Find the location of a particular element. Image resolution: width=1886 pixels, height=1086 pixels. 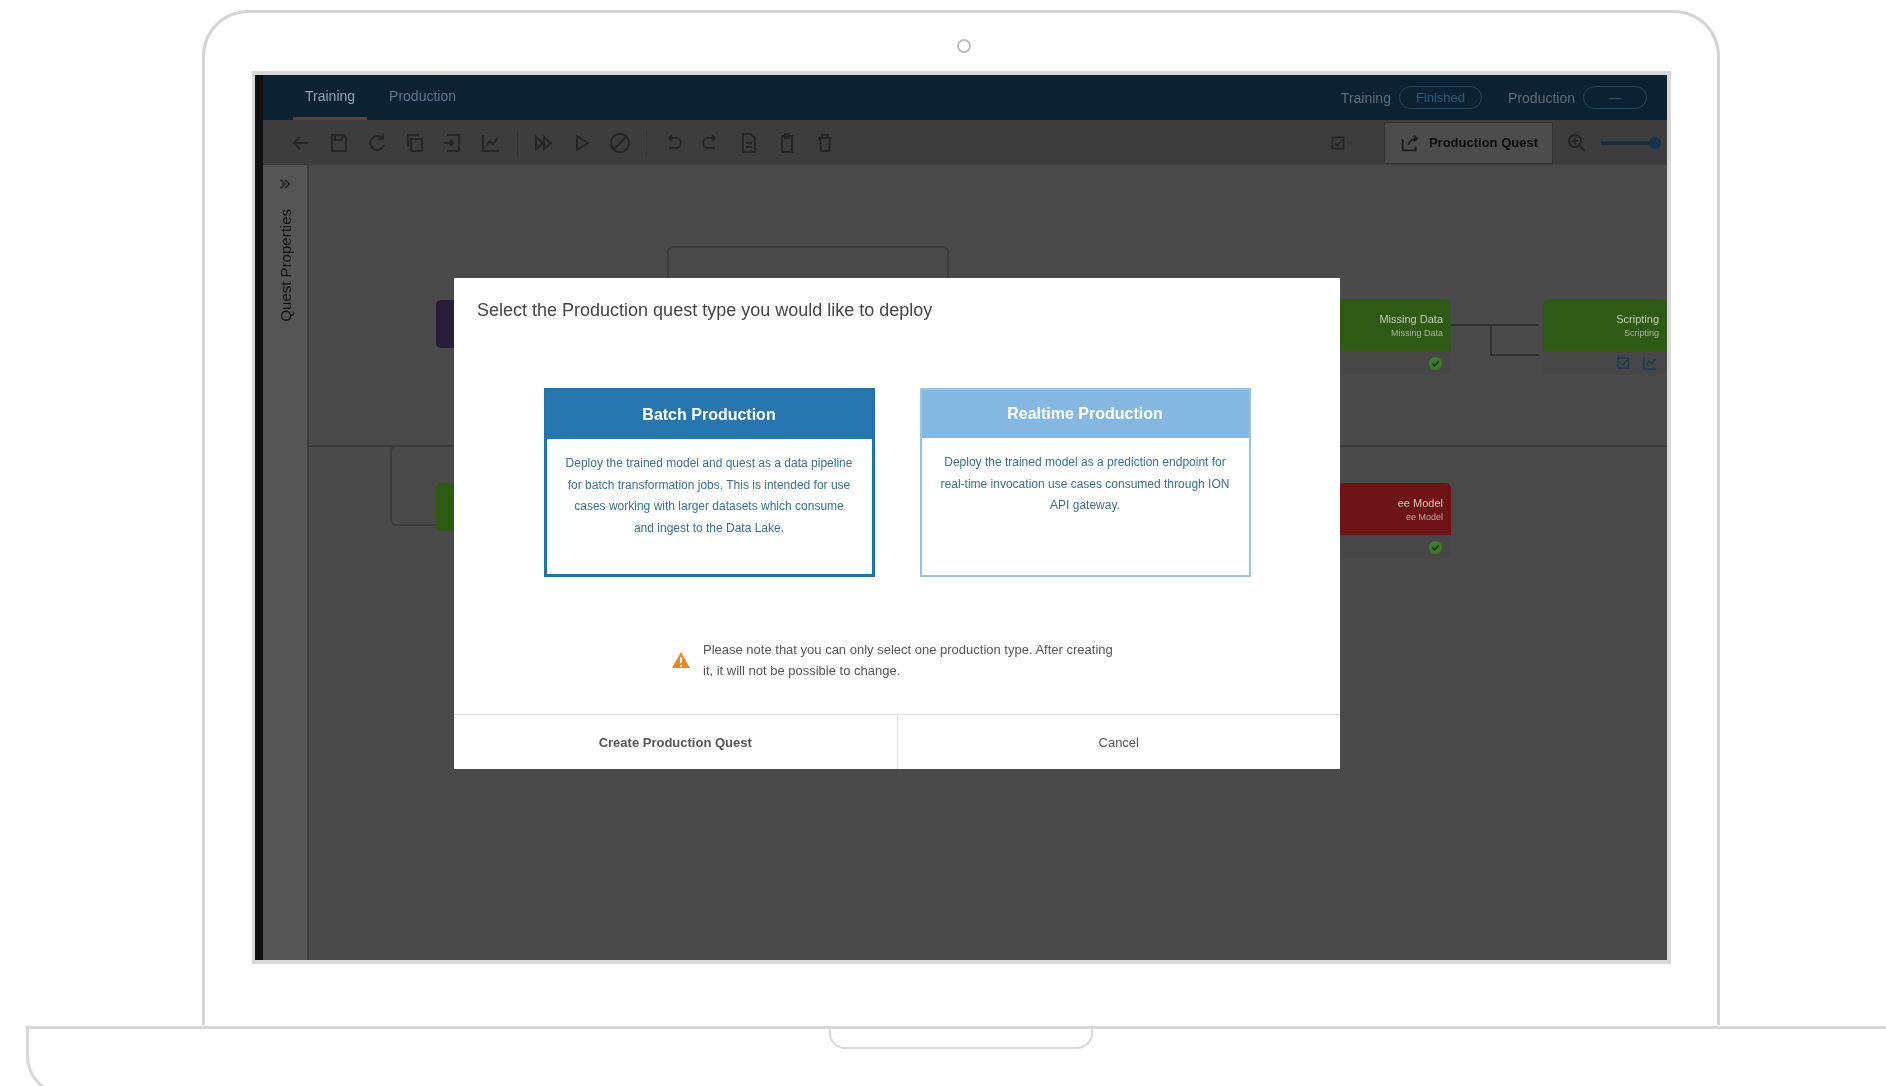

warning-text: Please note that you can only select one production type. After creating it, it will not be possible to change. is located at coordinates (908, 660).